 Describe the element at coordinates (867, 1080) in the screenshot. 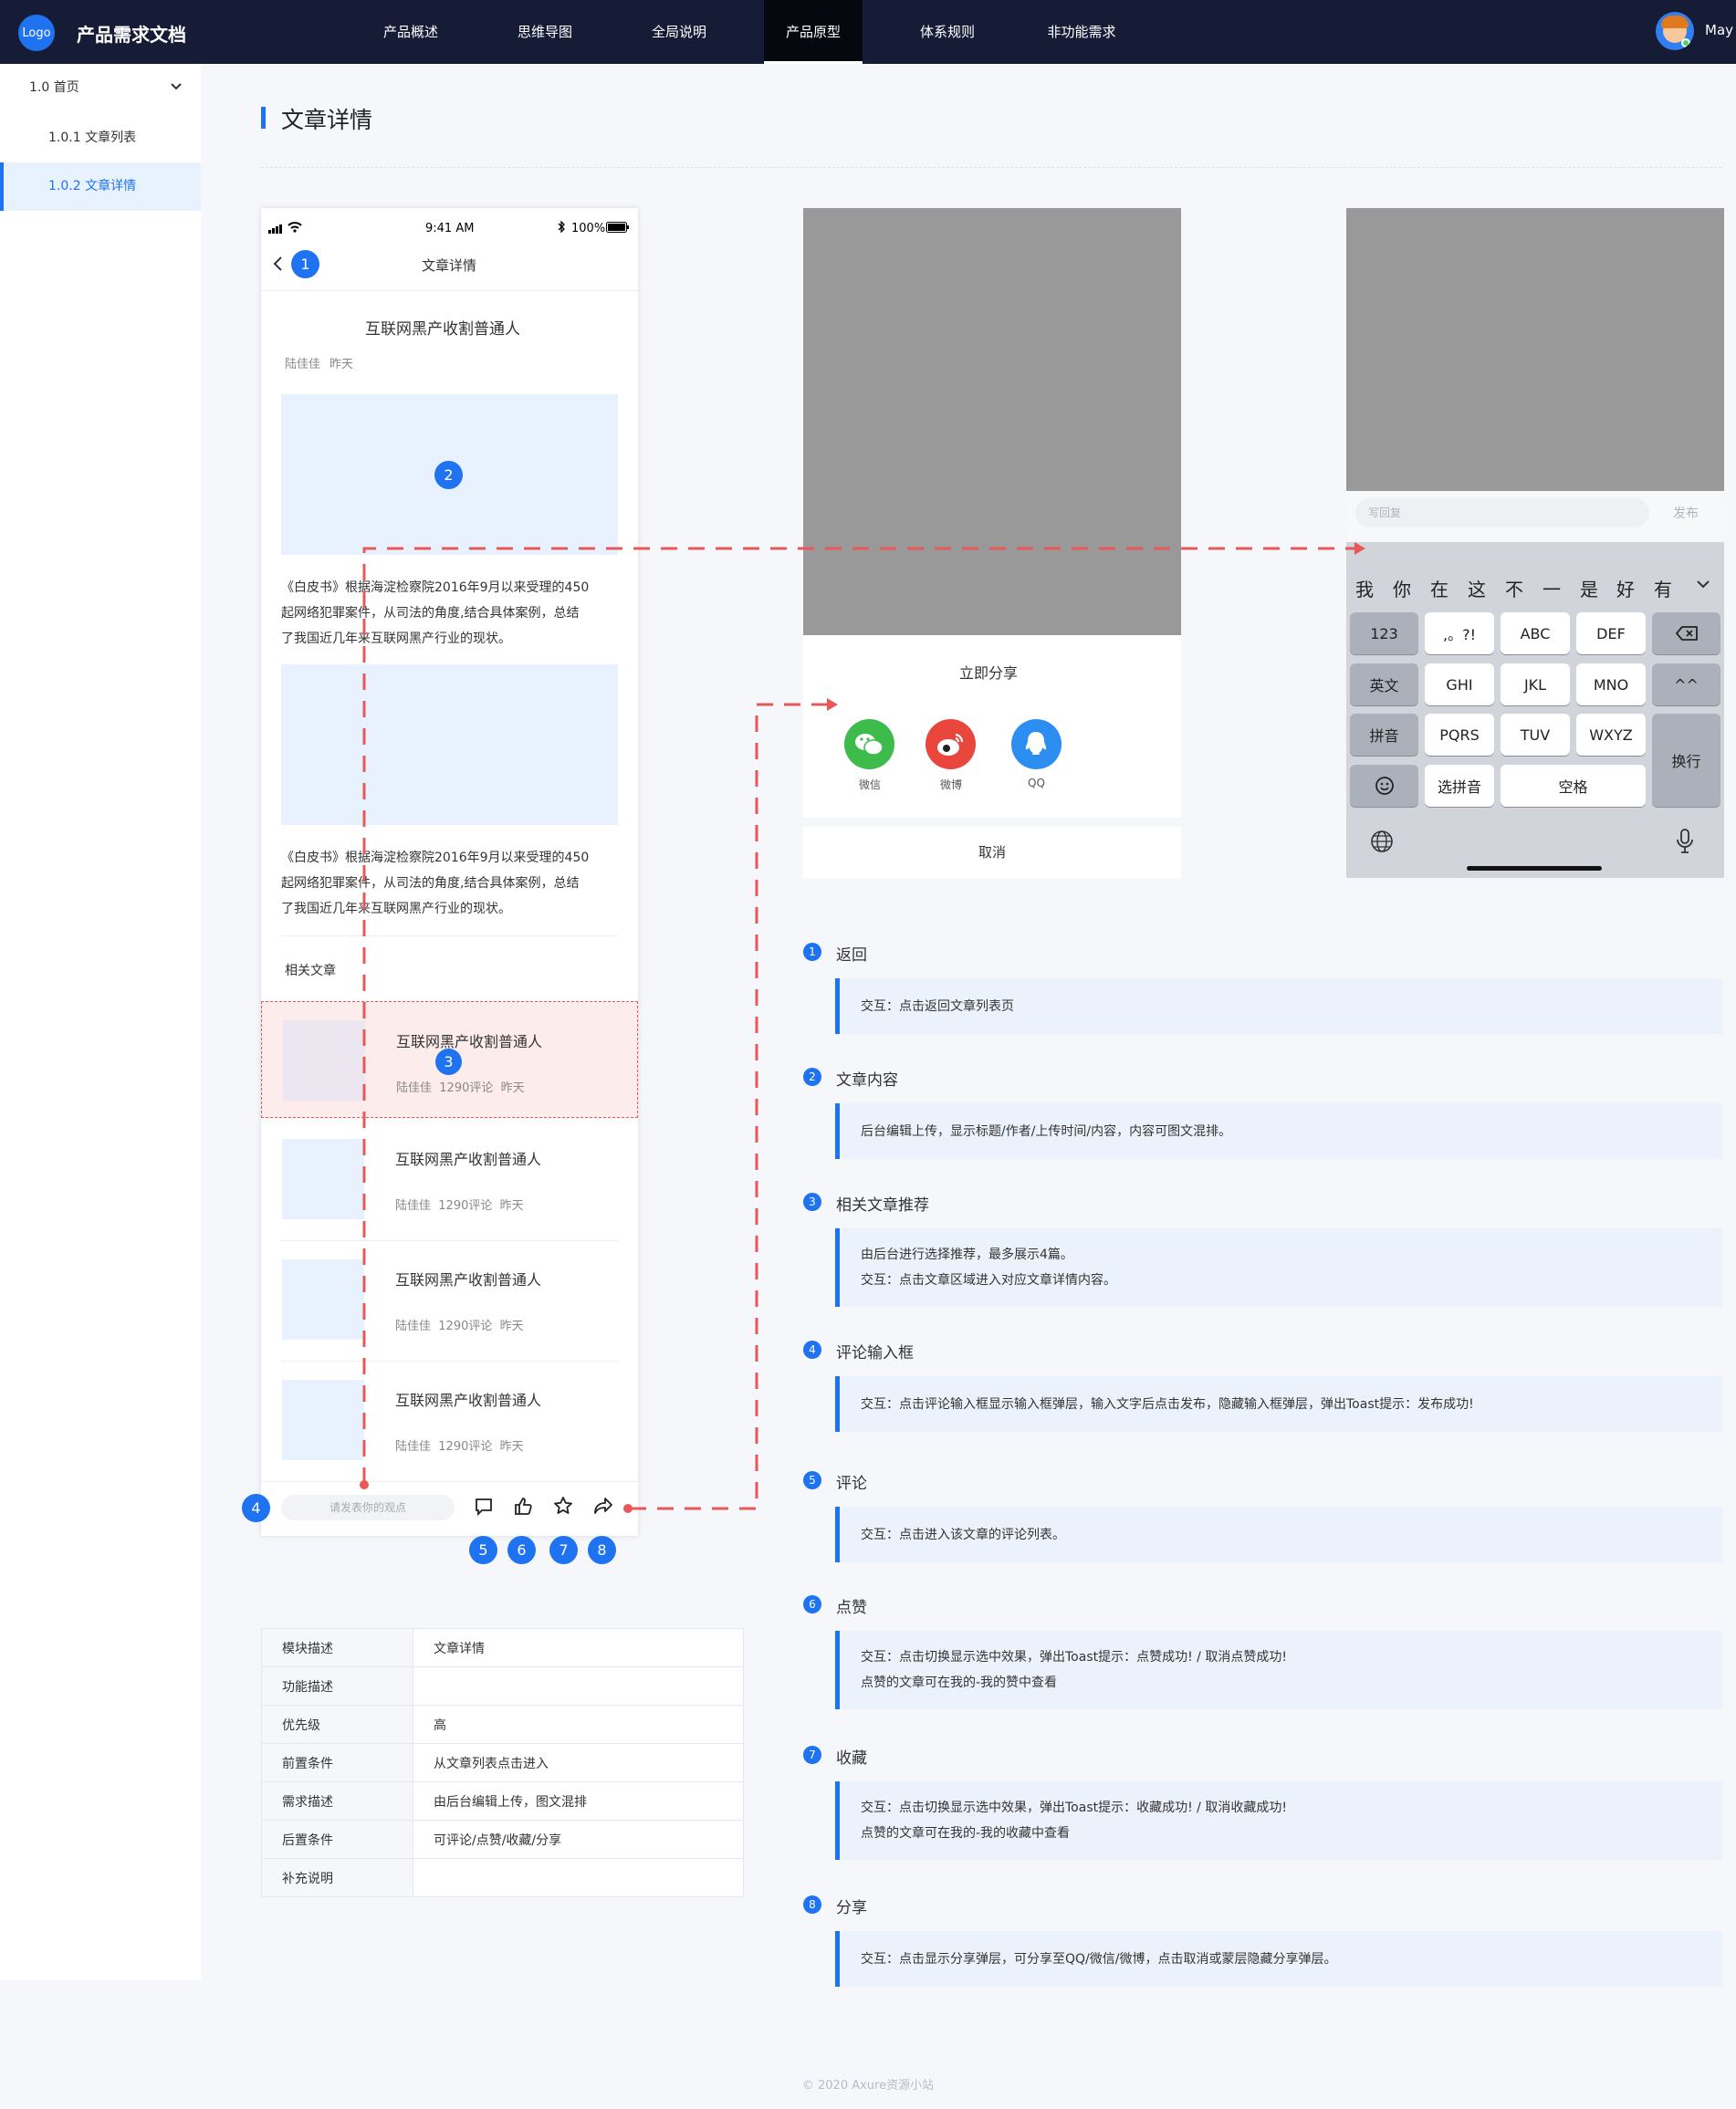

I see `annotation-title: 文章内容` at that location.